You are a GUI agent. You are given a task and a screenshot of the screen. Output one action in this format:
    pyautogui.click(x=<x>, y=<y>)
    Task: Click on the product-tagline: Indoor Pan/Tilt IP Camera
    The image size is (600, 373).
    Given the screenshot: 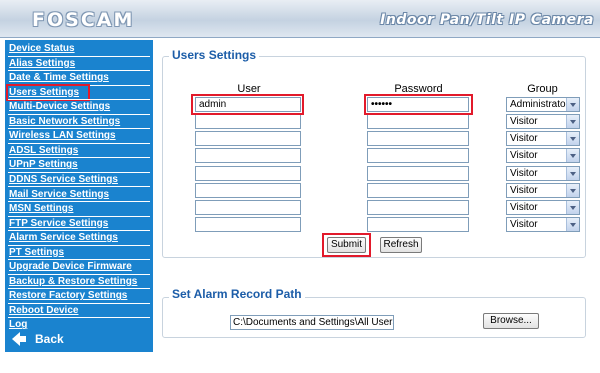 What is the action you would take?
    pyautogui.click(x=487, y=20)
    